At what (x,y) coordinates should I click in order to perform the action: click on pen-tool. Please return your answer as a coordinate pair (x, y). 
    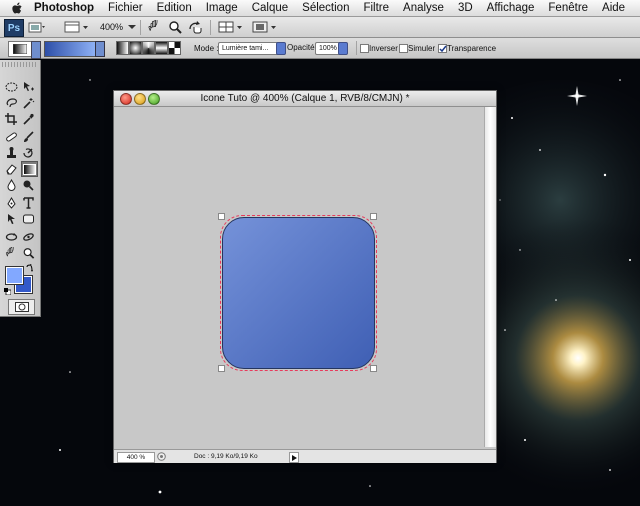
    Looking at the image, I should click on (11, 203).